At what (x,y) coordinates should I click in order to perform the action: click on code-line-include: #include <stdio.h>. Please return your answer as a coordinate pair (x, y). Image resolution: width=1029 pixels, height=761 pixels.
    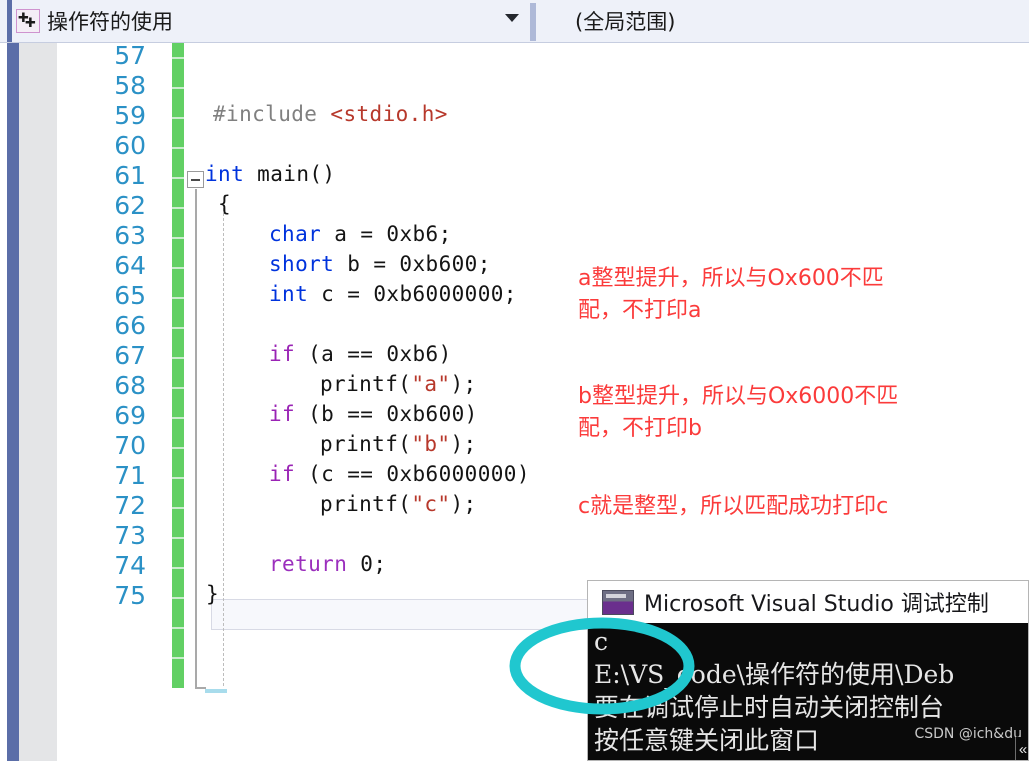
    Looking at the image, I should click on (330, 114).